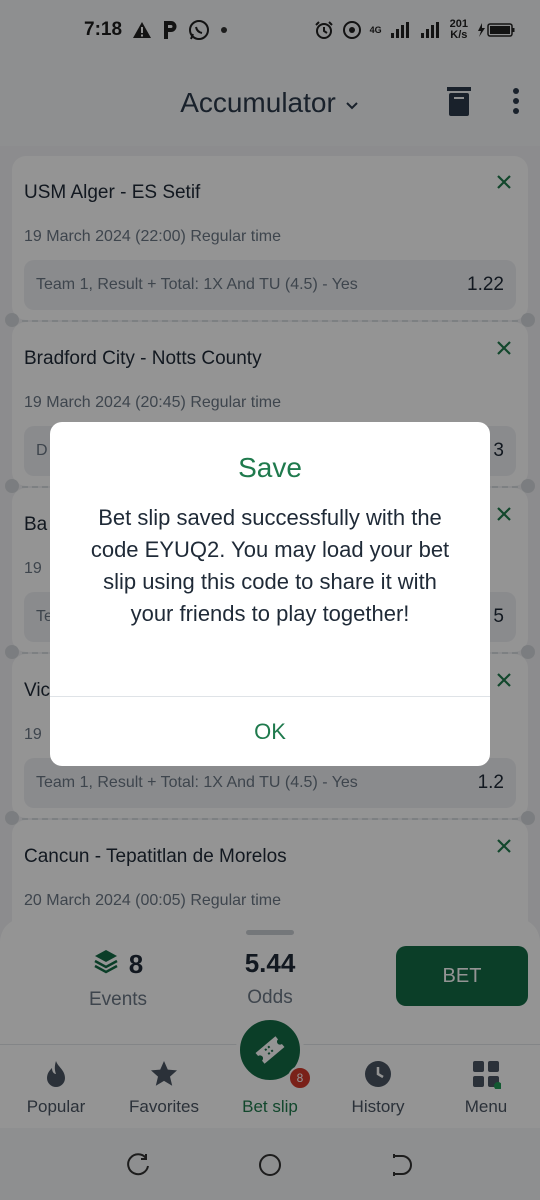  Describe the element at coordinates (270, 467) in the screenshot. I see `dialog-title: Save` at that location.